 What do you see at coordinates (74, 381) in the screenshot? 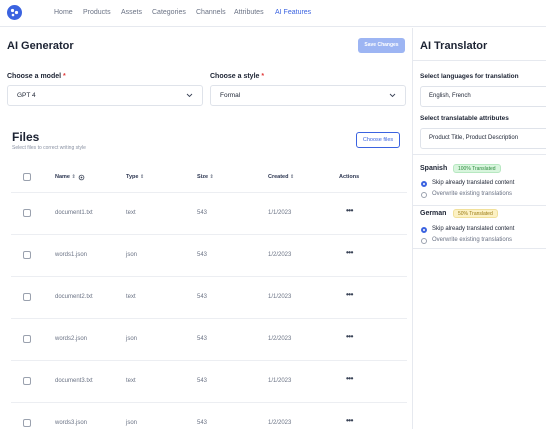
I see `file-name: document3.txt` at bounding box center [74, 381].